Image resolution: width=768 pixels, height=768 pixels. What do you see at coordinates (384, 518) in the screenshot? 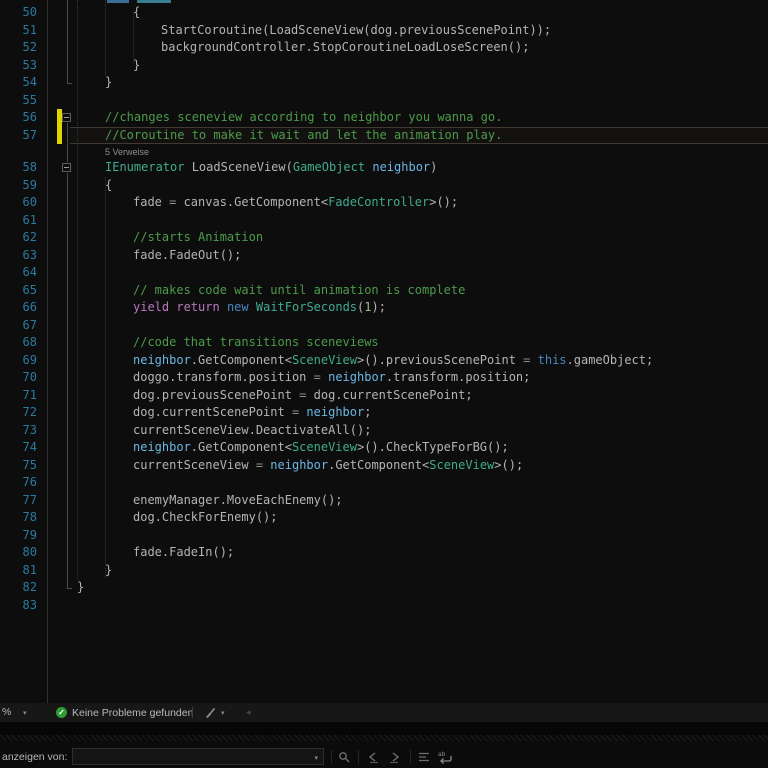
I see `code-line-78: 78 dog.CheckForEnemy();` at bounding box center [384, 518].